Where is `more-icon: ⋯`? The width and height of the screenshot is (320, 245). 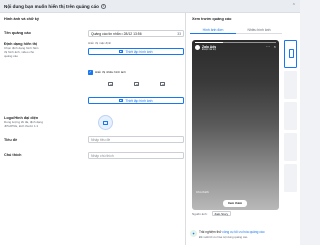
more-icon: ⋯ is located at coordinates (268, 46).